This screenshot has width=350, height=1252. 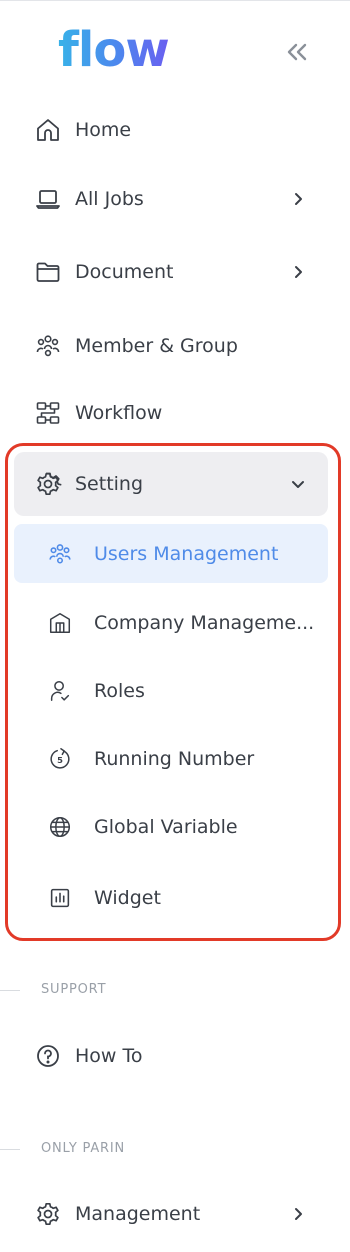 What do you see at coordinates (178, 413) in the screenshot?
I see `sidebar-item-workflow: Workflow` at bounding box center [178, 413].